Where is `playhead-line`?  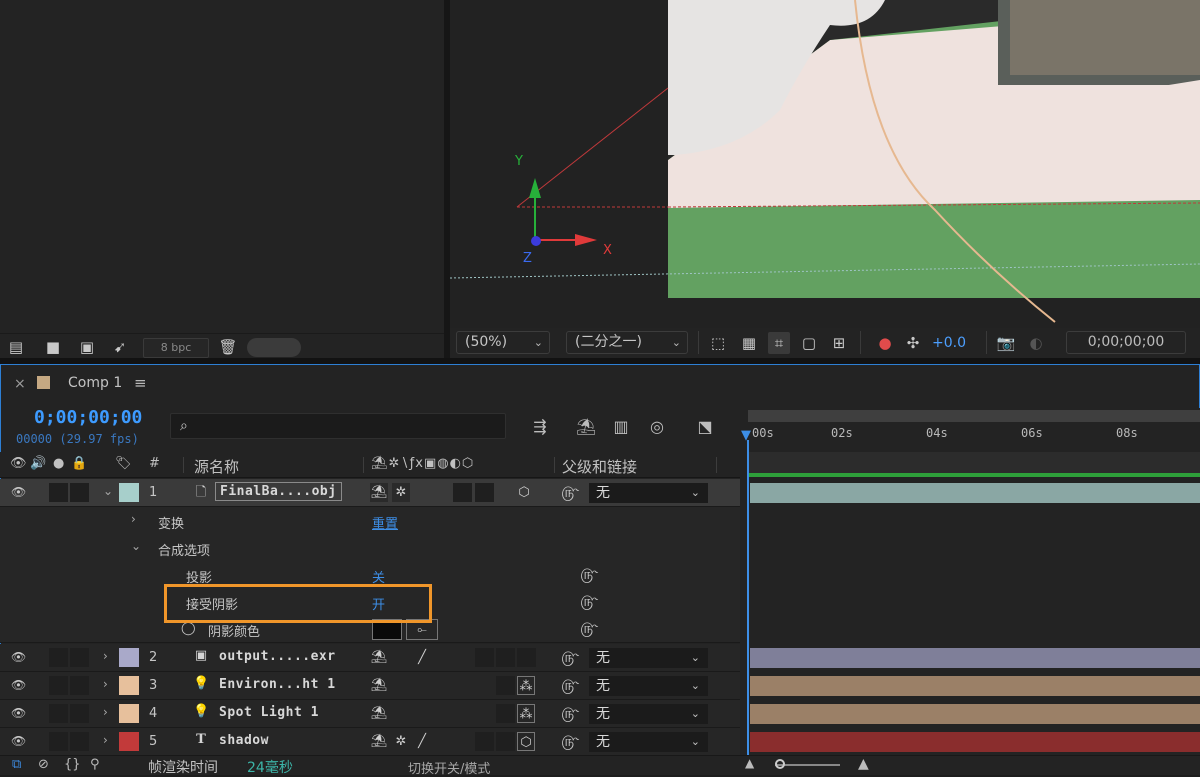 playhead-line is located at coordinates (748, 597).